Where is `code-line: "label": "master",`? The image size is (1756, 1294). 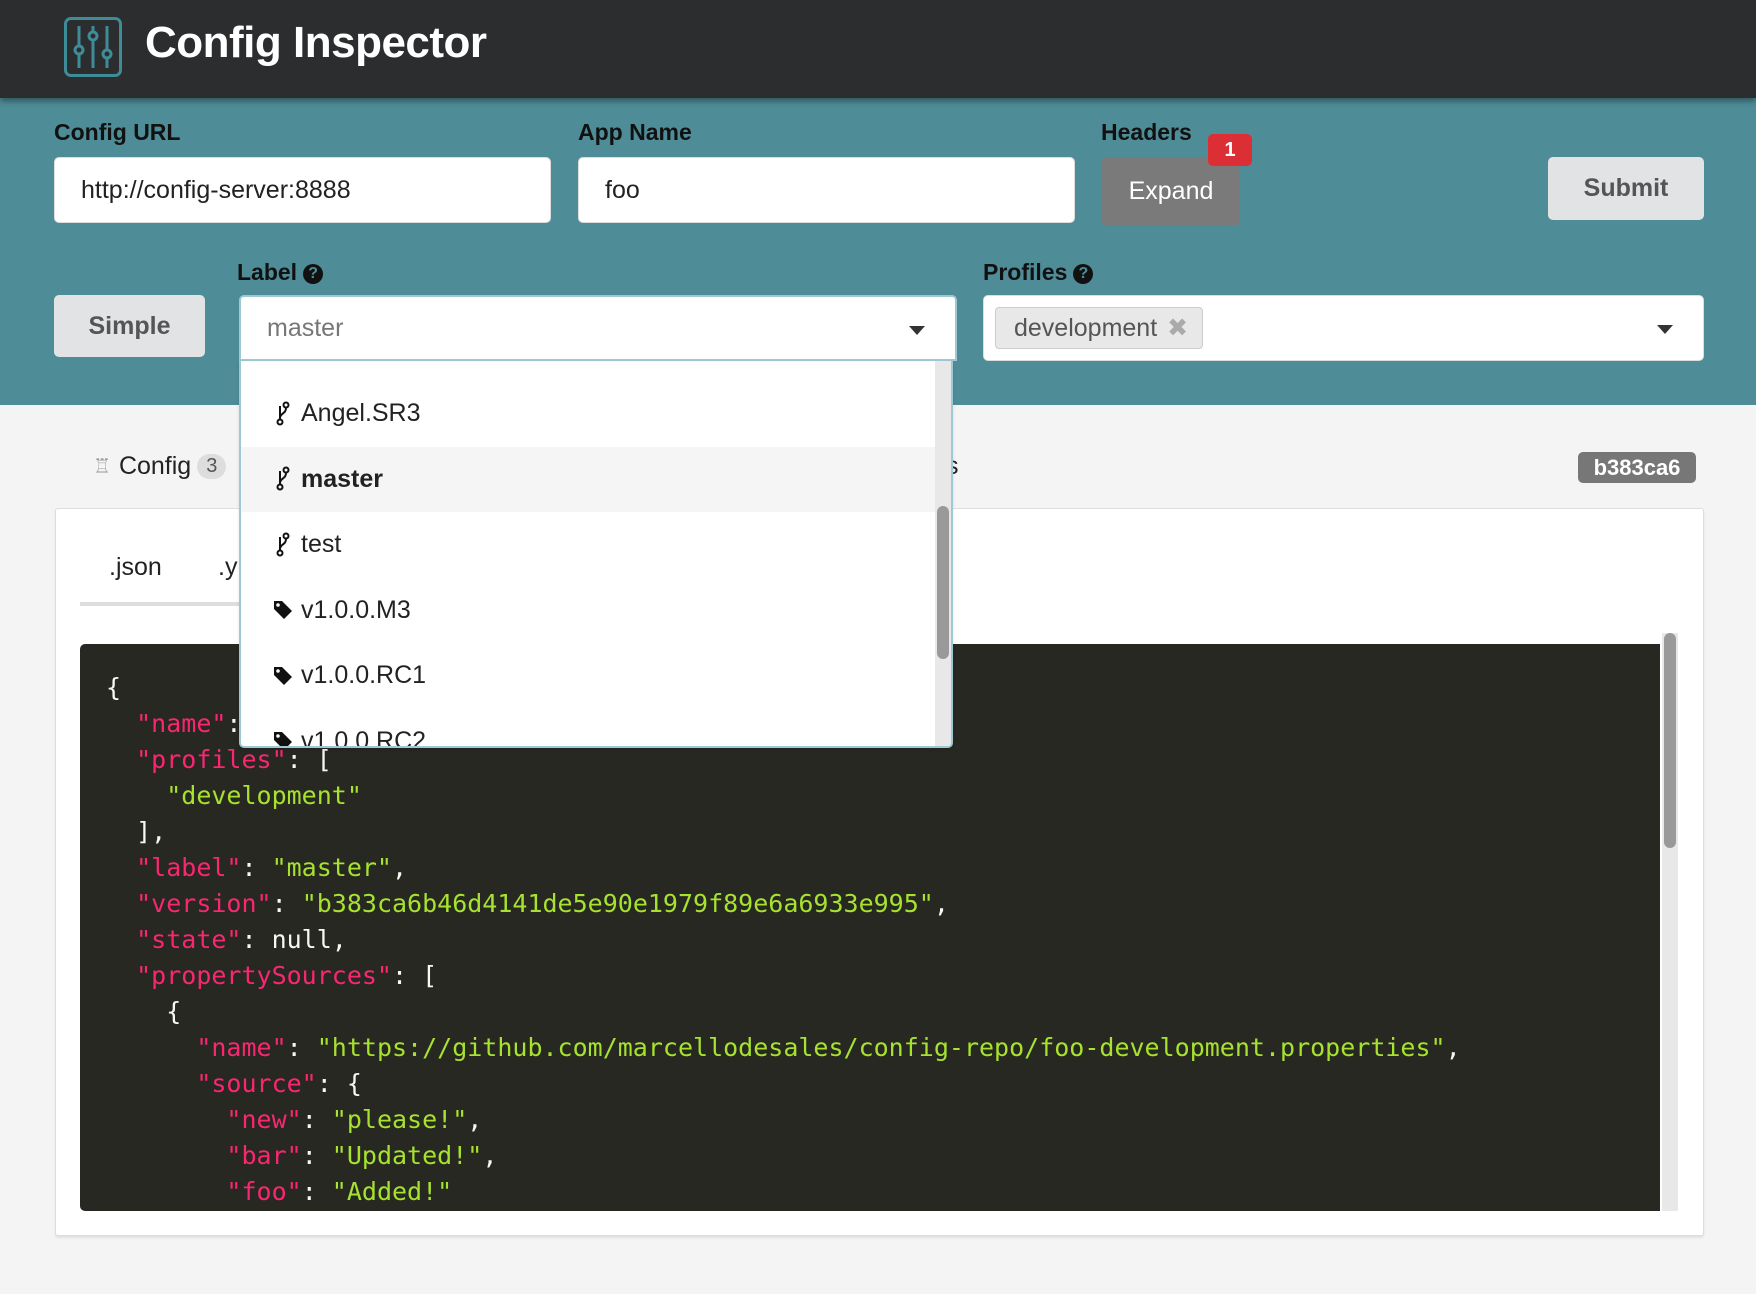
code-line: "label": "master", is located at coordinates (783, 868).